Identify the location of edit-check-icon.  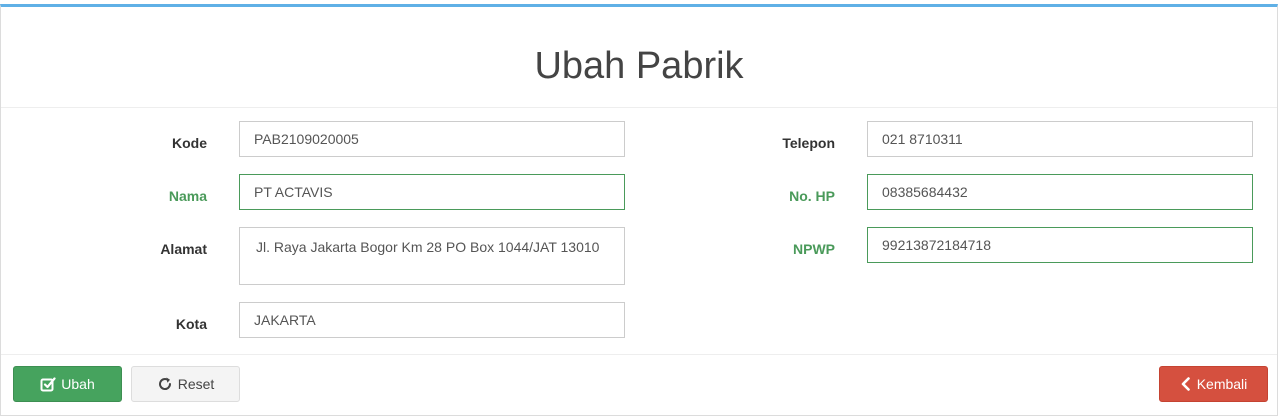
(48, 384).